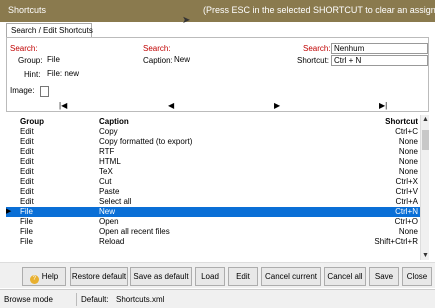  I want to click on nav-next-button: ▶, so click(277, 105).